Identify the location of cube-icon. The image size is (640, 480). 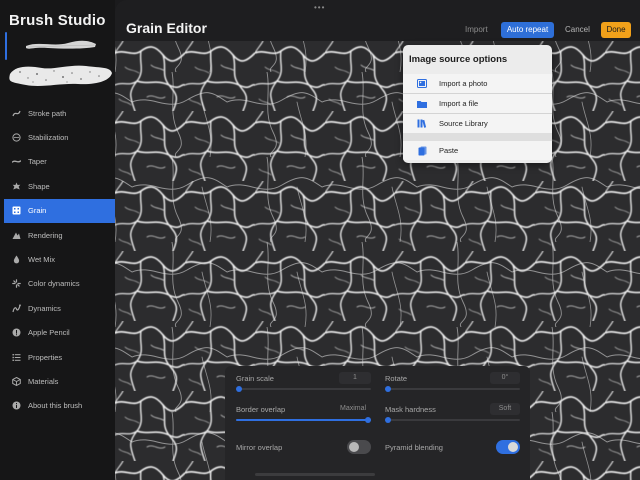
(16, 381).